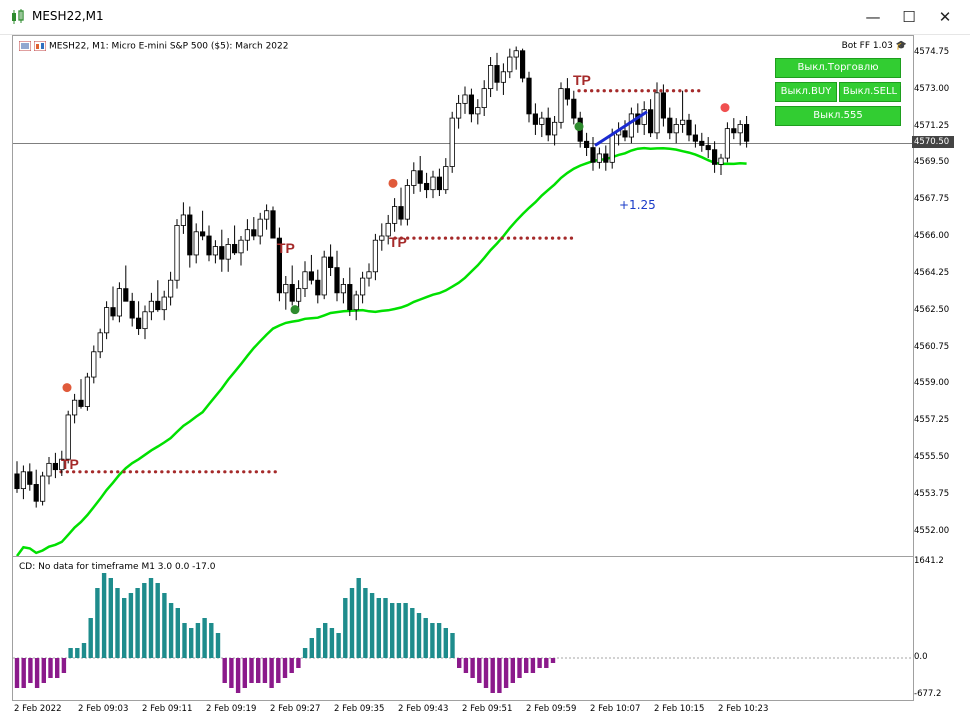 The image size is (970, 726). What do you see at coordinates (169, 46) in the screenshot?
I see `chart-symbol-description: MESH22, M1: Micro E-mini S&P 500 ($5)` at bounding box center [169, 46].